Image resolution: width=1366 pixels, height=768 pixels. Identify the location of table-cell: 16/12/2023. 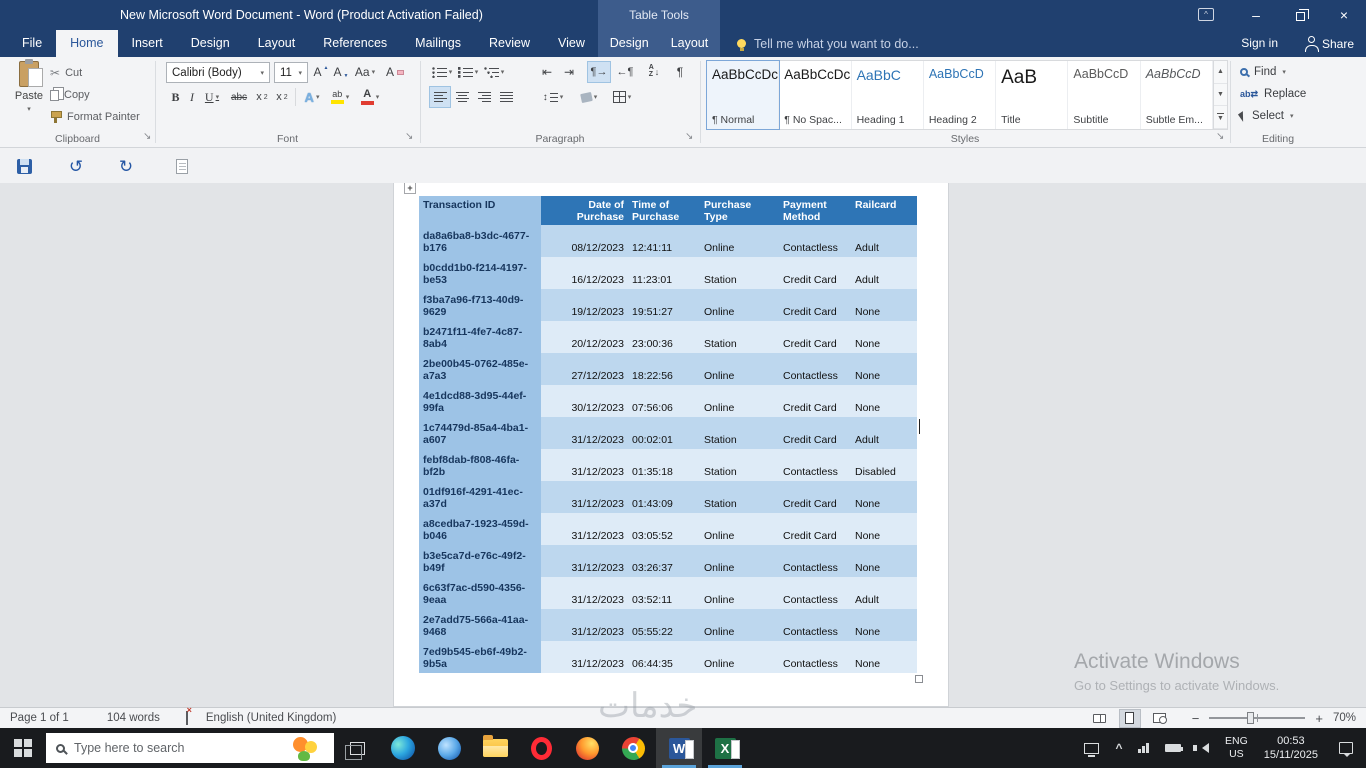
(584, 273).